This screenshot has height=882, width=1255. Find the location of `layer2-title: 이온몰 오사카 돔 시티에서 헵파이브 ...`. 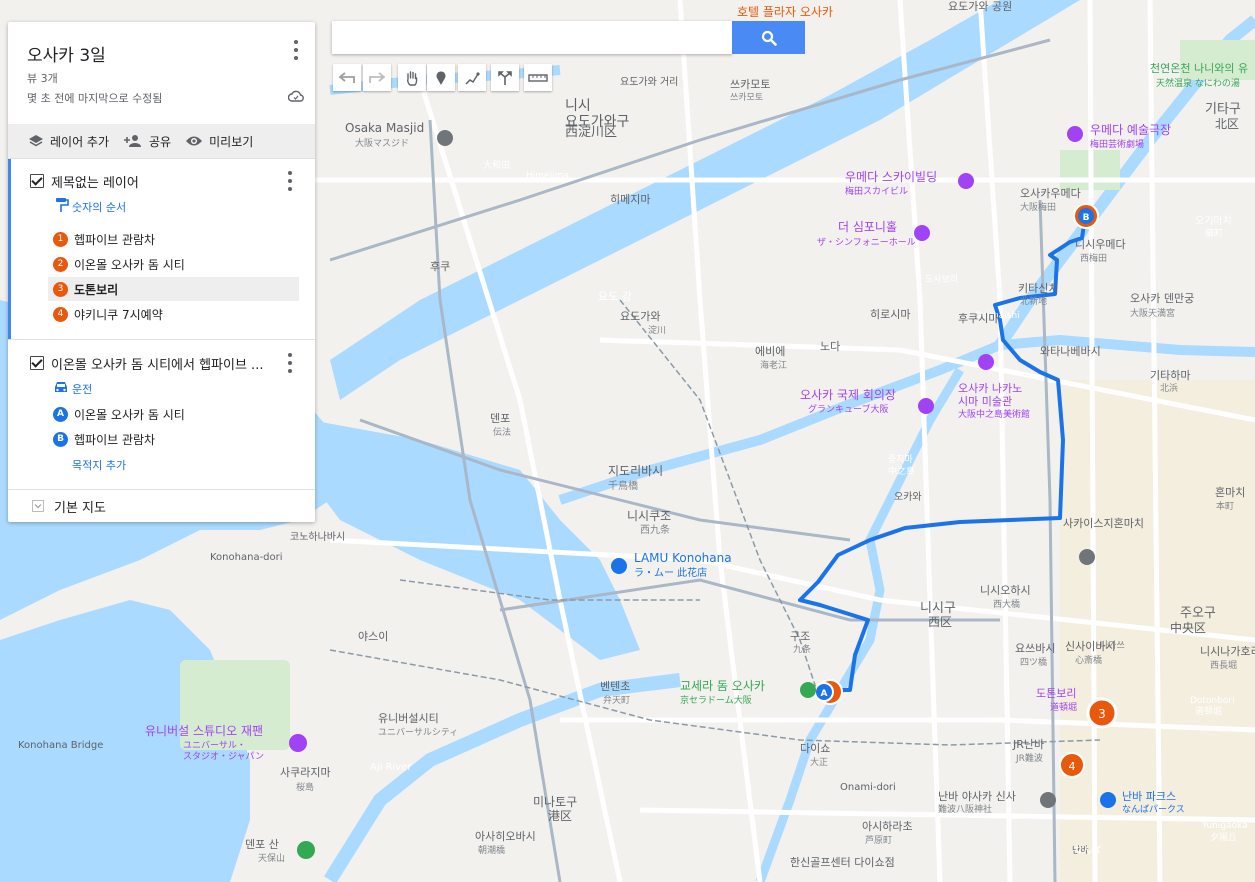

layer2-title: 이온몰 오사카 돔 시티에서 헵파이브 ... is located at coordinates (157, 363).